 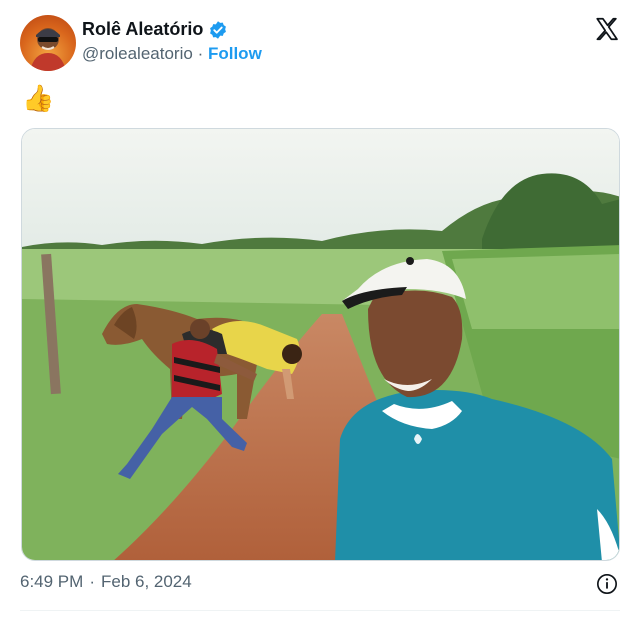 I want to click on info-icon, so click(x=607, y=584).